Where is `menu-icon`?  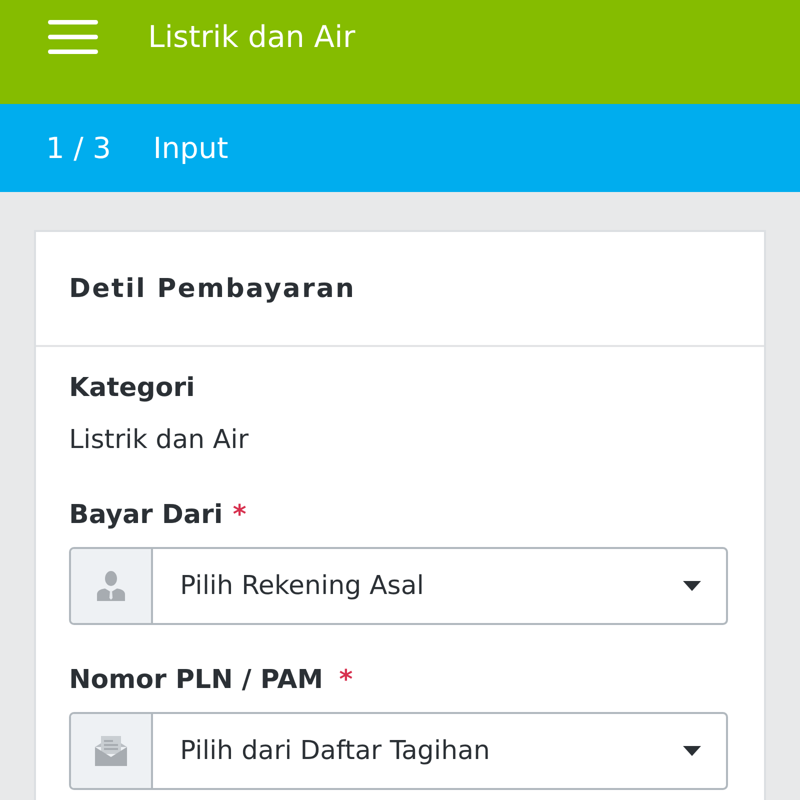
menu-icon is located at coordinates (73, 37).